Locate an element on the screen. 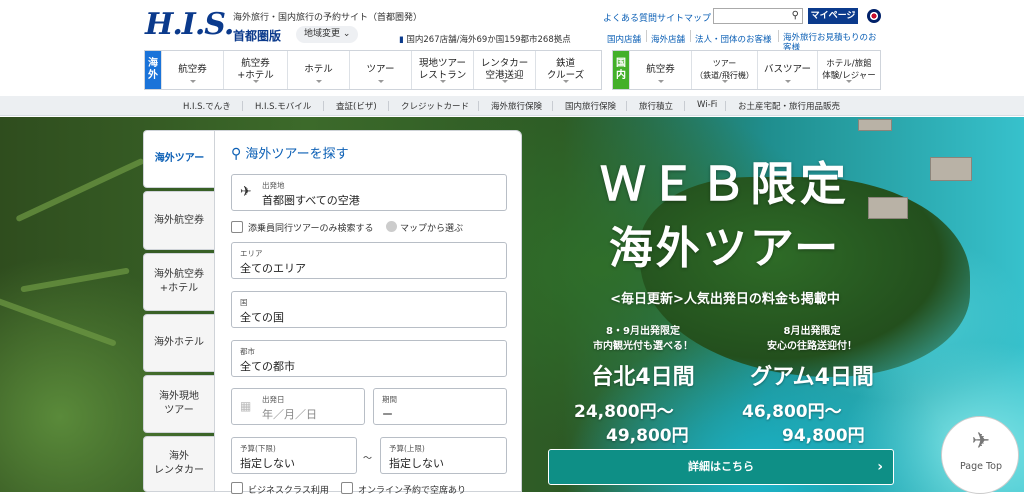 This screenshot has height=496, width=1024. overseas-nav-tour: ツアー is located at coordinates (380, 70).